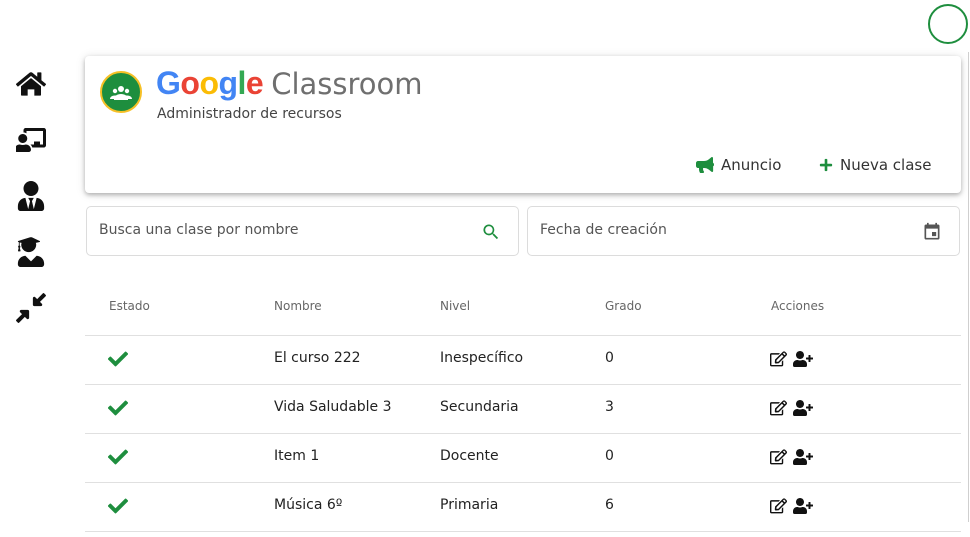 This screenshot has height=537, width=970. I want to click on graduate-icon, so click(31, 252).